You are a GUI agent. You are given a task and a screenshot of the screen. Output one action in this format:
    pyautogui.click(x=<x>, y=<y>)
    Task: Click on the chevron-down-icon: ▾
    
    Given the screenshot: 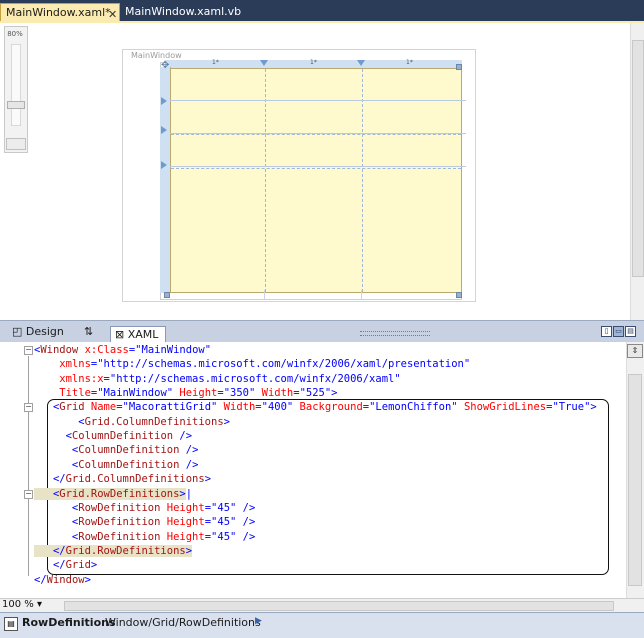 What is the action you would take?
    pyautogui.click(x=38, y=604)
    